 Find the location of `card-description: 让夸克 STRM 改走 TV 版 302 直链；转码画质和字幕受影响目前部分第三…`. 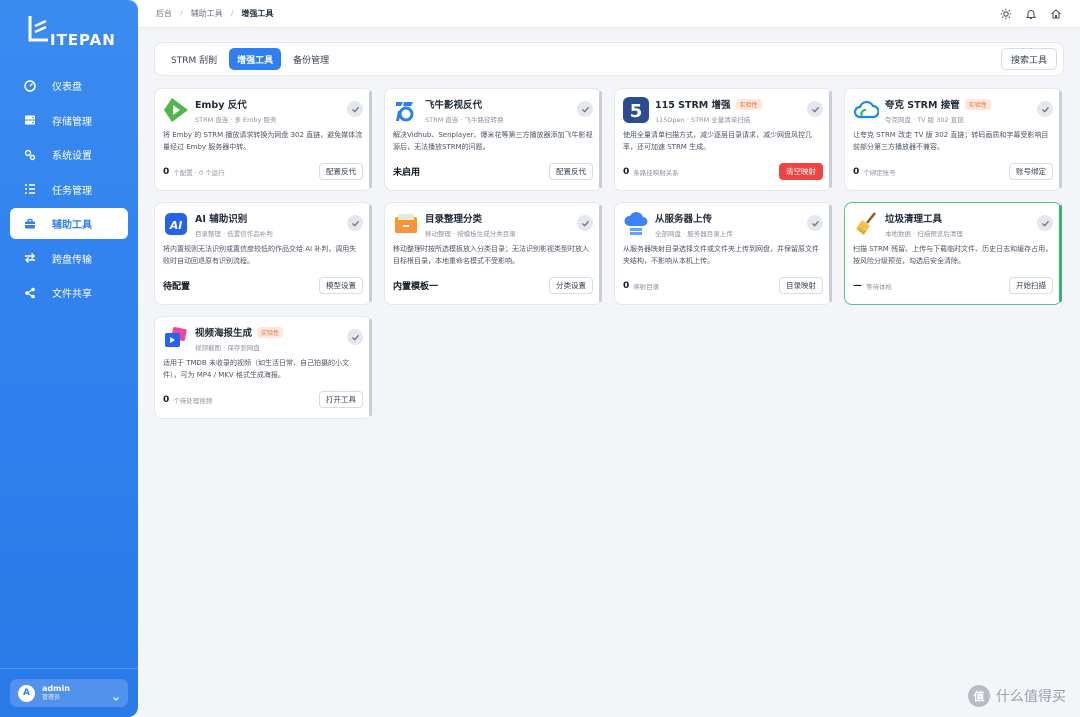

card-description: 让夸克 STRM 改走 TV 版 302 直链；转码画质和字幕受影响目前部分第三… is located at coordinates (951, 141).